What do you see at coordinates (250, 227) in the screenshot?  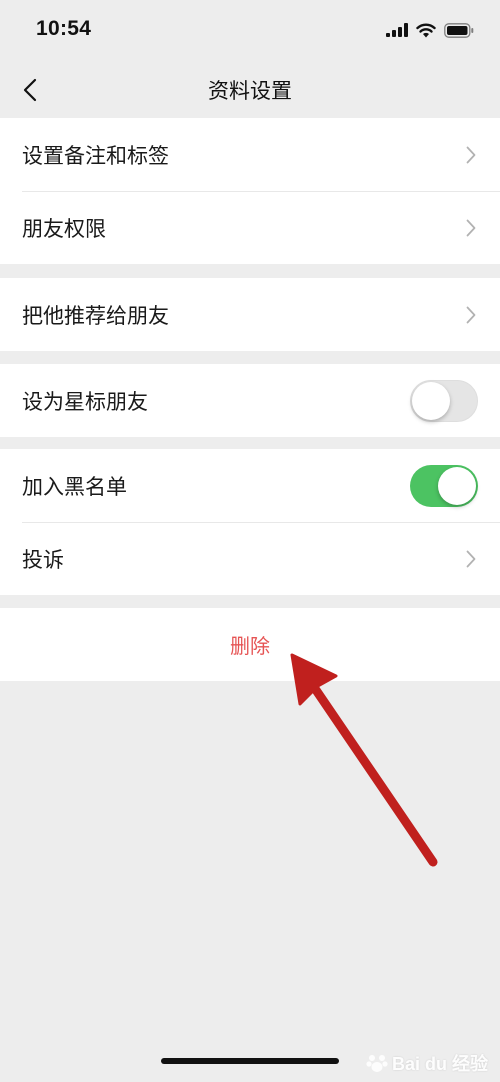 I see `friend-permissions-item: 朋友权限` at bounding box center [250, 227].